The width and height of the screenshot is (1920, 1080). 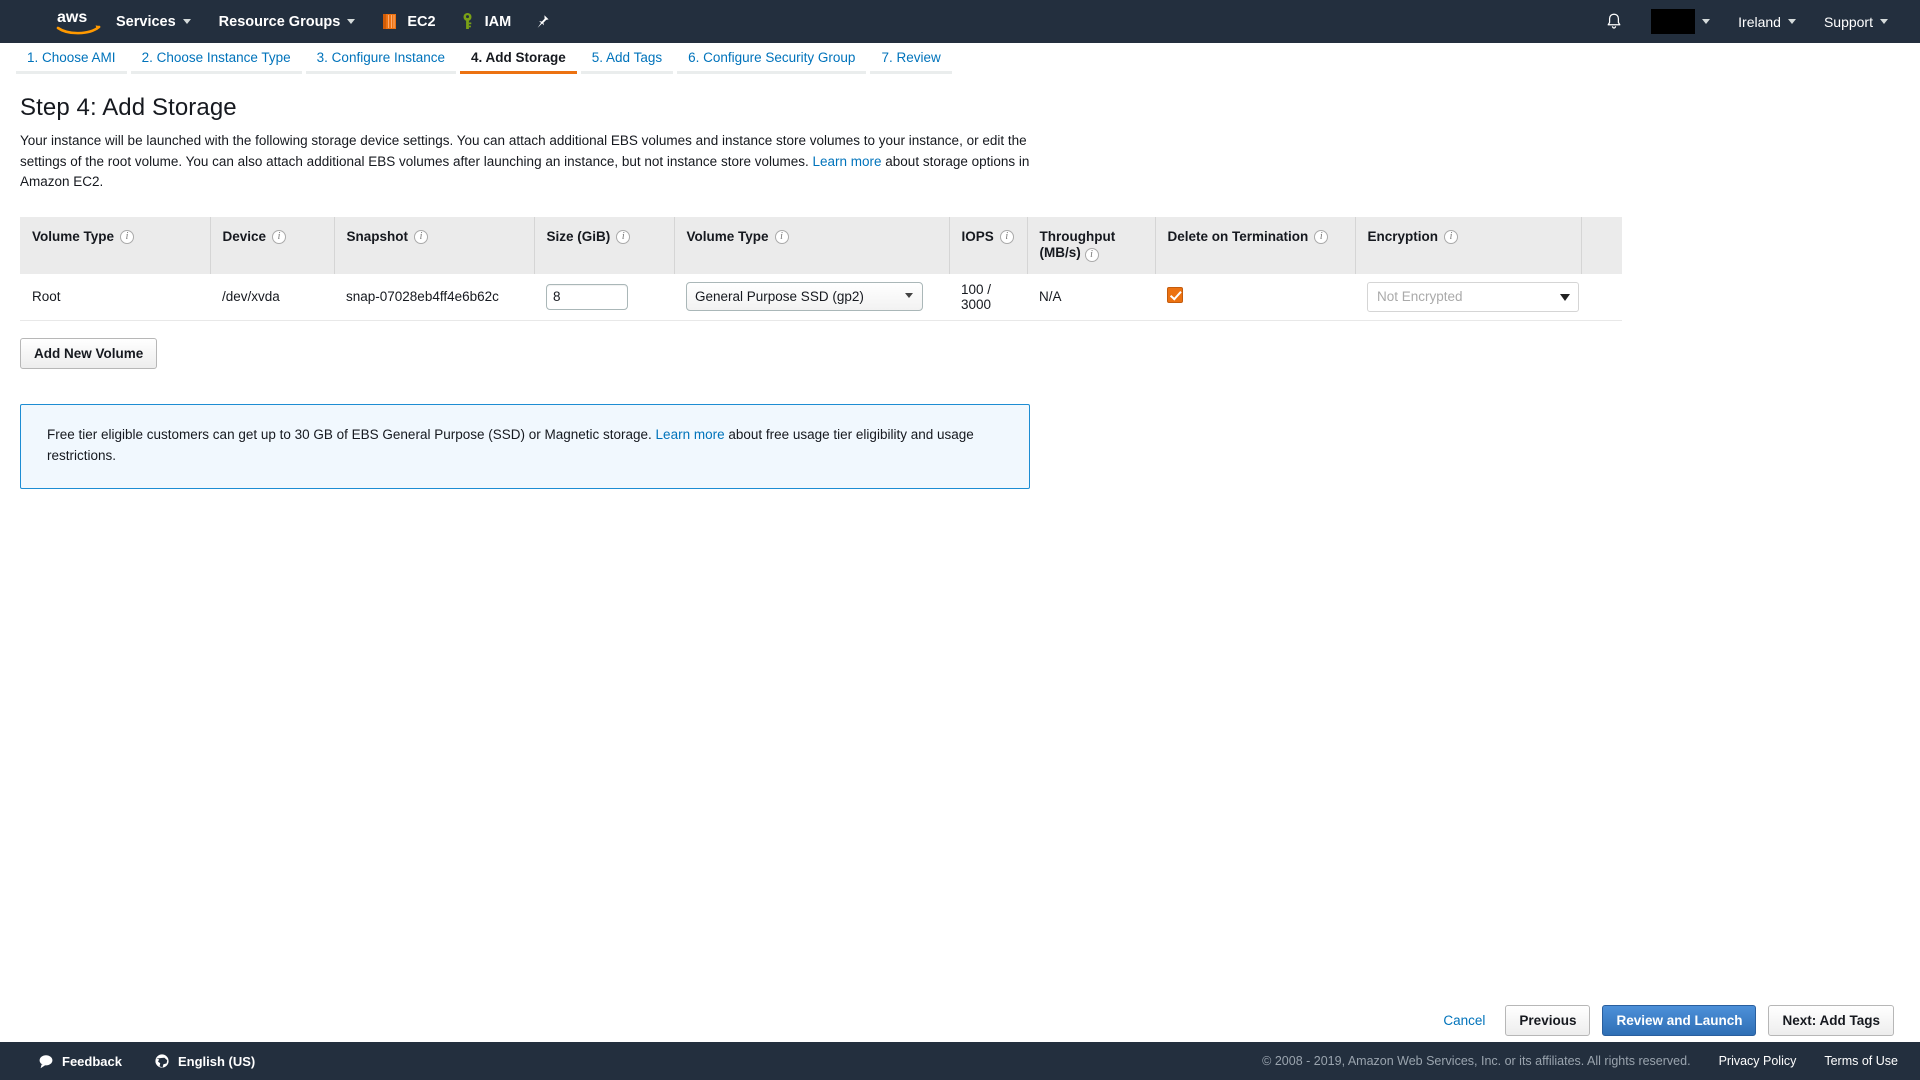 I want to click on wizard-tab-choose-ami: 1. Choose AMI, so click(x=71, y=58).